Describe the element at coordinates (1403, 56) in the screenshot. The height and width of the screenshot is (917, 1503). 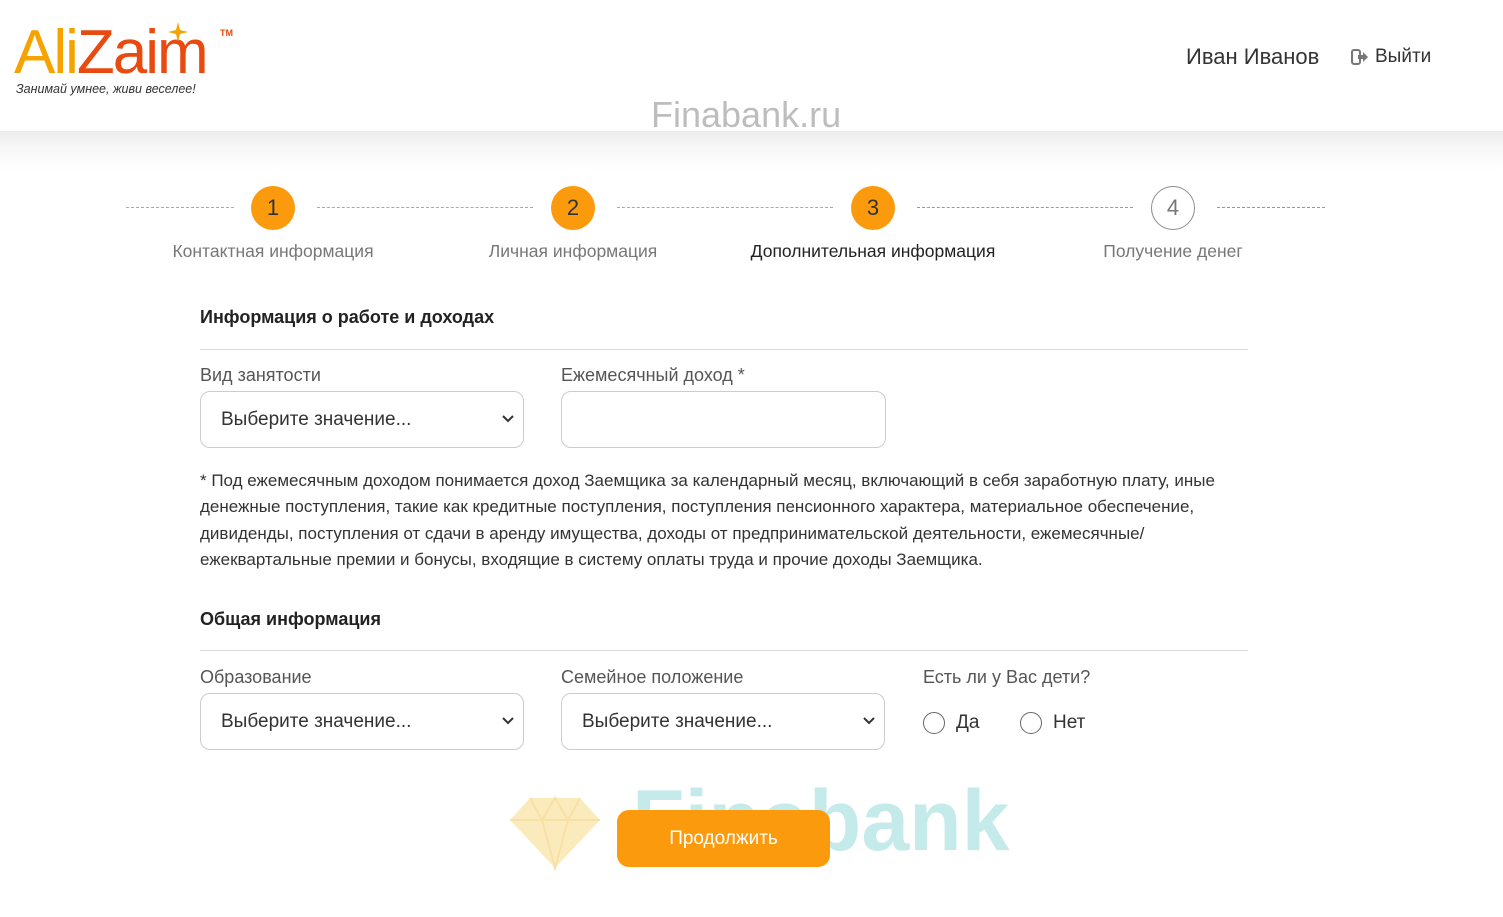
I see `logout-label: Выйти` at that location.